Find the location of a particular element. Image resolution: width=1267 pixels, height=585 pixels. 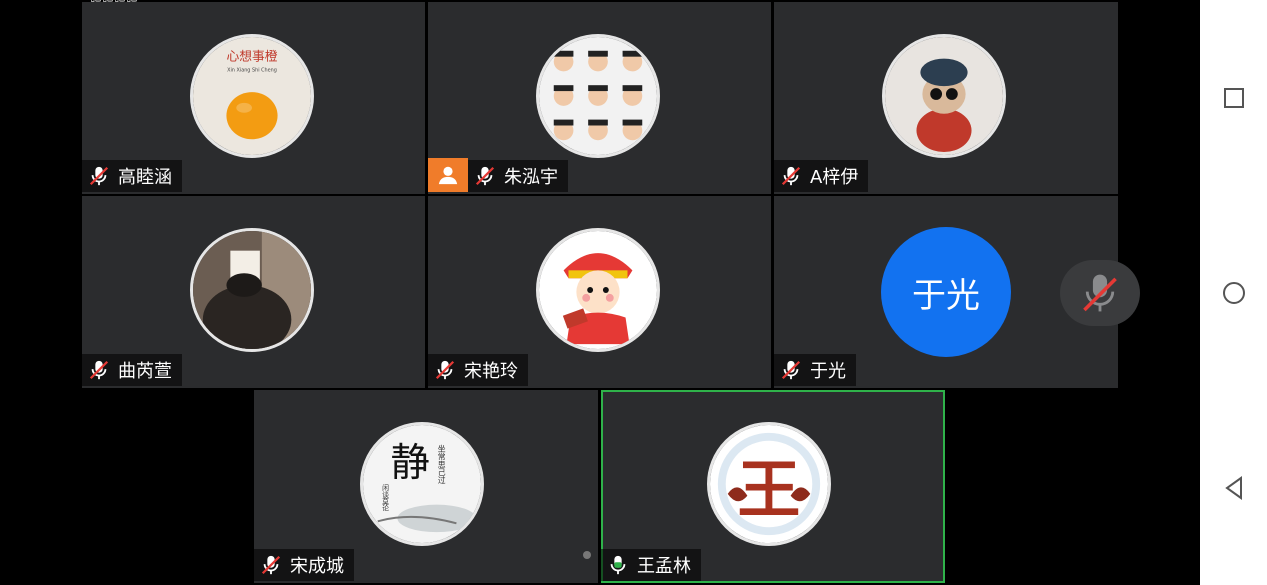

participant-tile: 静 坐常思己过 闲谈莫论 宋成城 is located at coordinates (426, 486).